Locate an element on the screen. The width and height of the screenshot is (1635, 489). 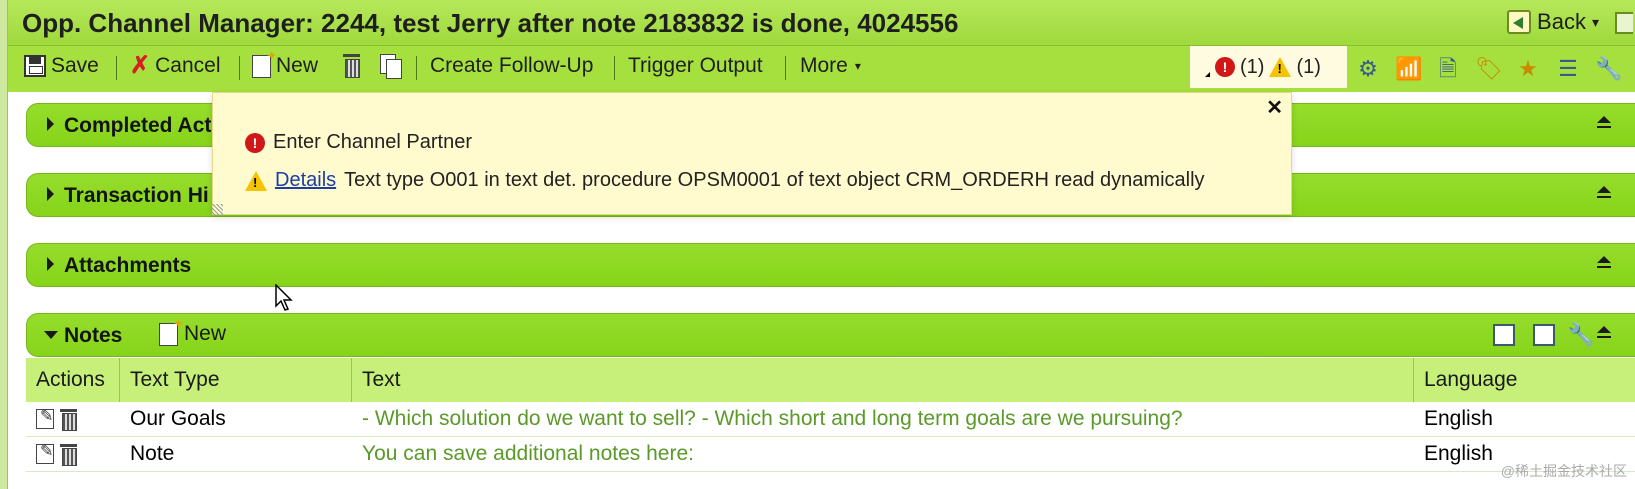
cell-text-type: Our Goals is located at coordinates (178, 418).